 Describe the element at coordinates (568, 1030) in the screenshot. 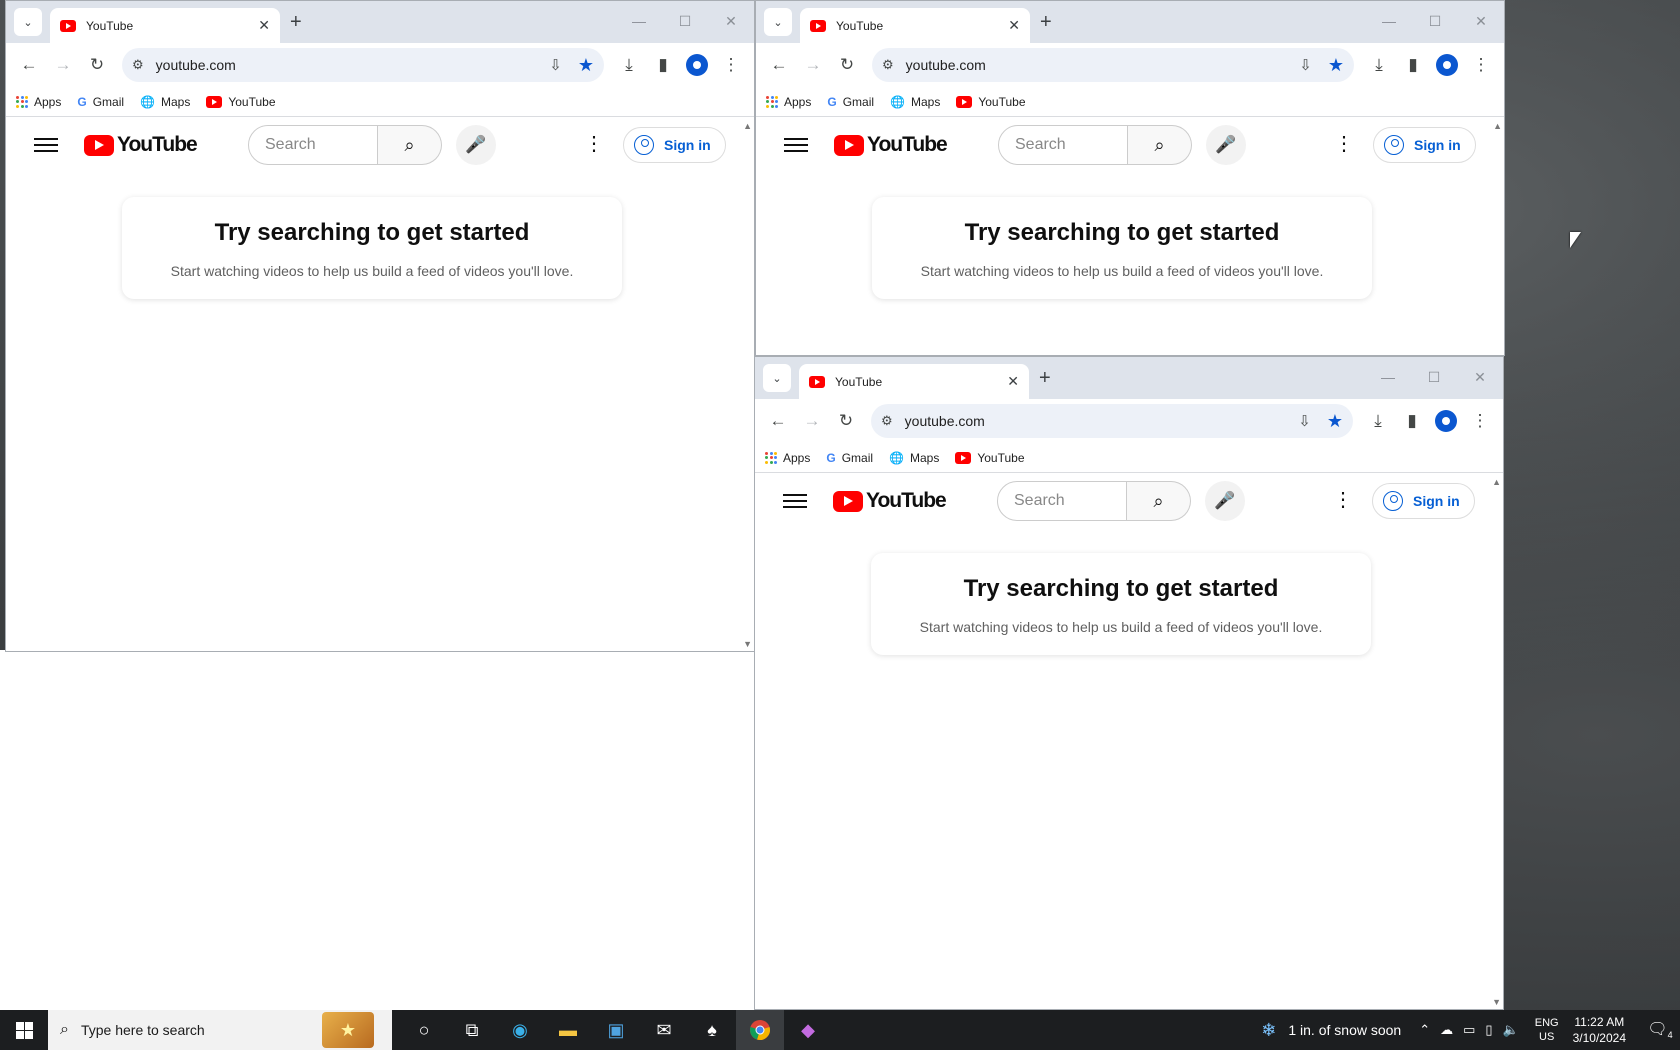

I see `file-explorer-icon: ▬` at that location.